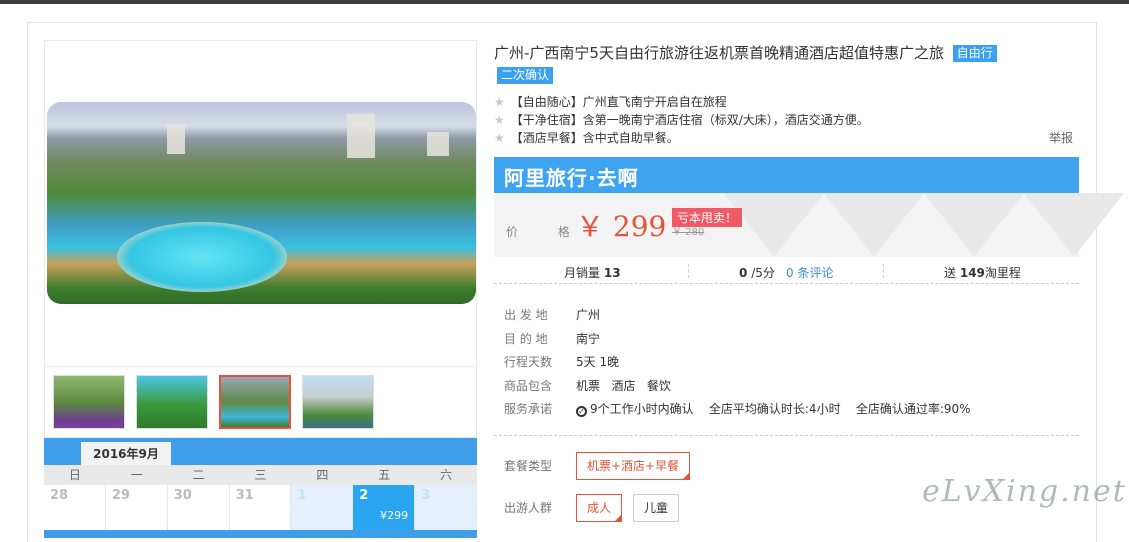 The image size is (1129, 542). I want to click on calendar-day-selected: 2 ¥299, so click(384, 507).